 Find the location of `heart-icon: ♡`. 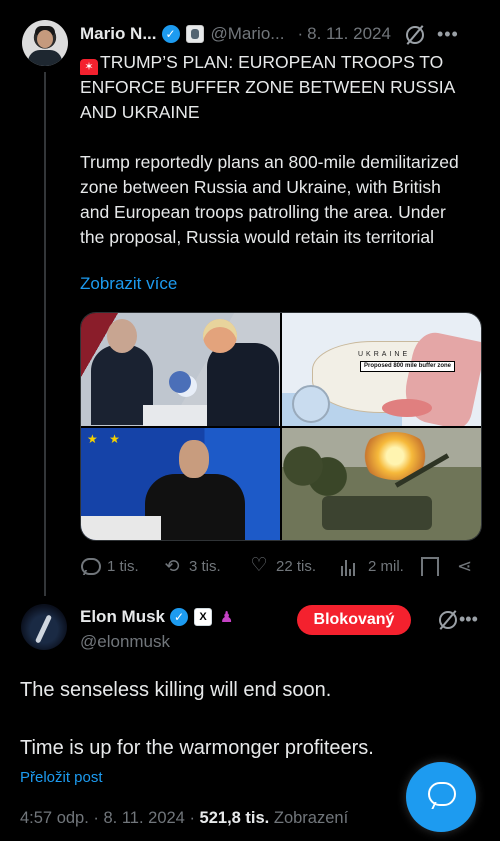

heart-icon: ♡ is located at coordinates (259, 565).